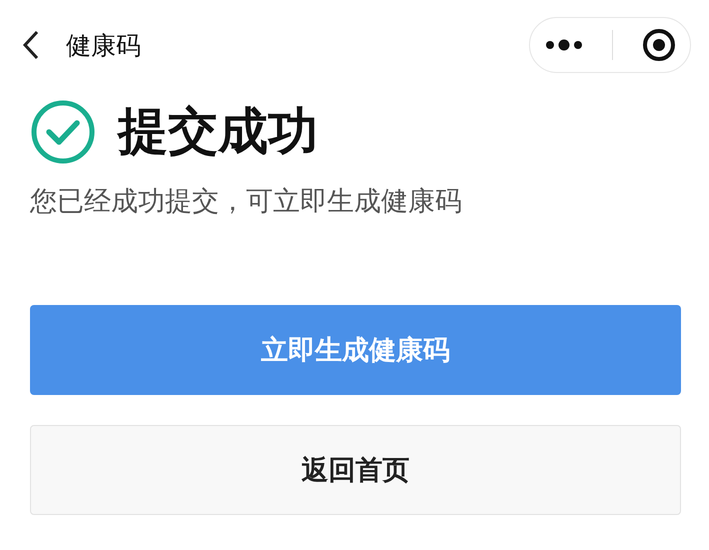 The width and height of the screenshot is (709, 550). Describe the element at coordinates (246, 202) in the screenshot. I see `result-message: 您已经成功提交，可立即生成健康码` at that location.